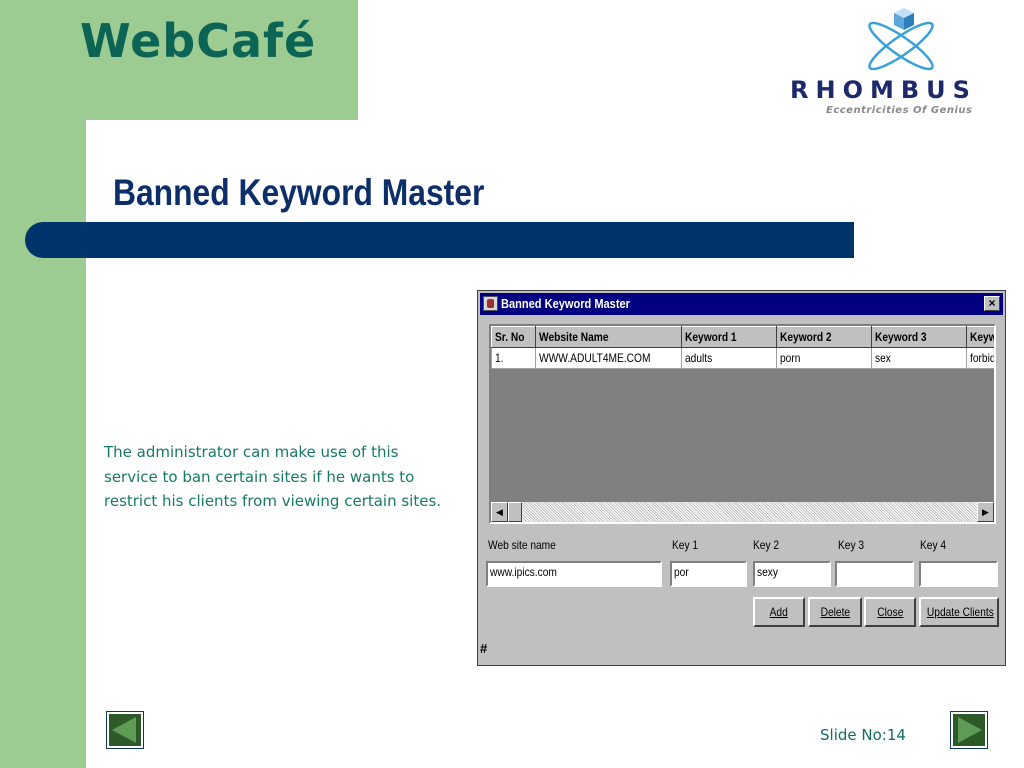 Image resolution: width=1024 pixels, height=768 pixels. I want to click on app-icon, so click(490, 303).